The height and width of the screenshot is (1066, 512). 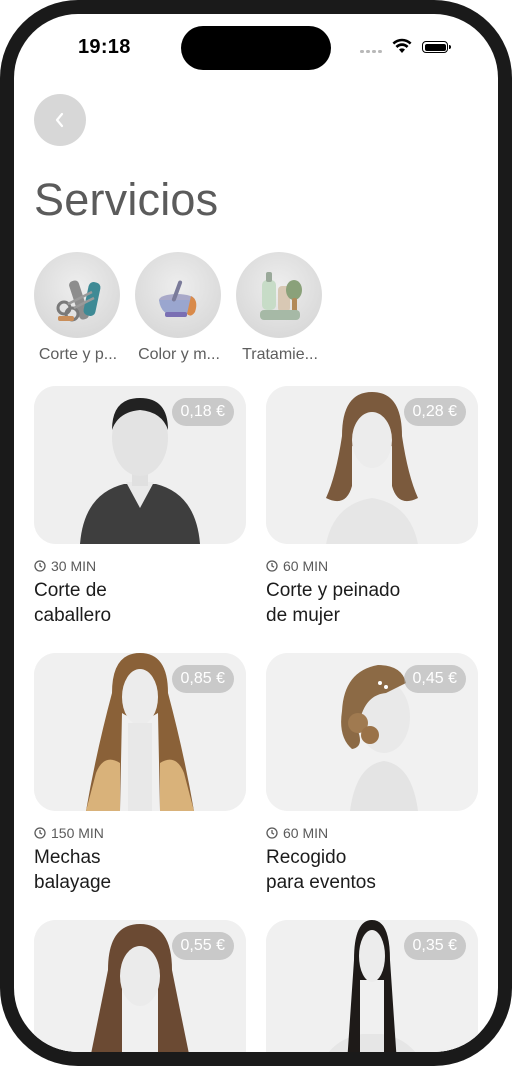 I want to click on service-name: Recogido para eventos, so click(x=321, y=870).